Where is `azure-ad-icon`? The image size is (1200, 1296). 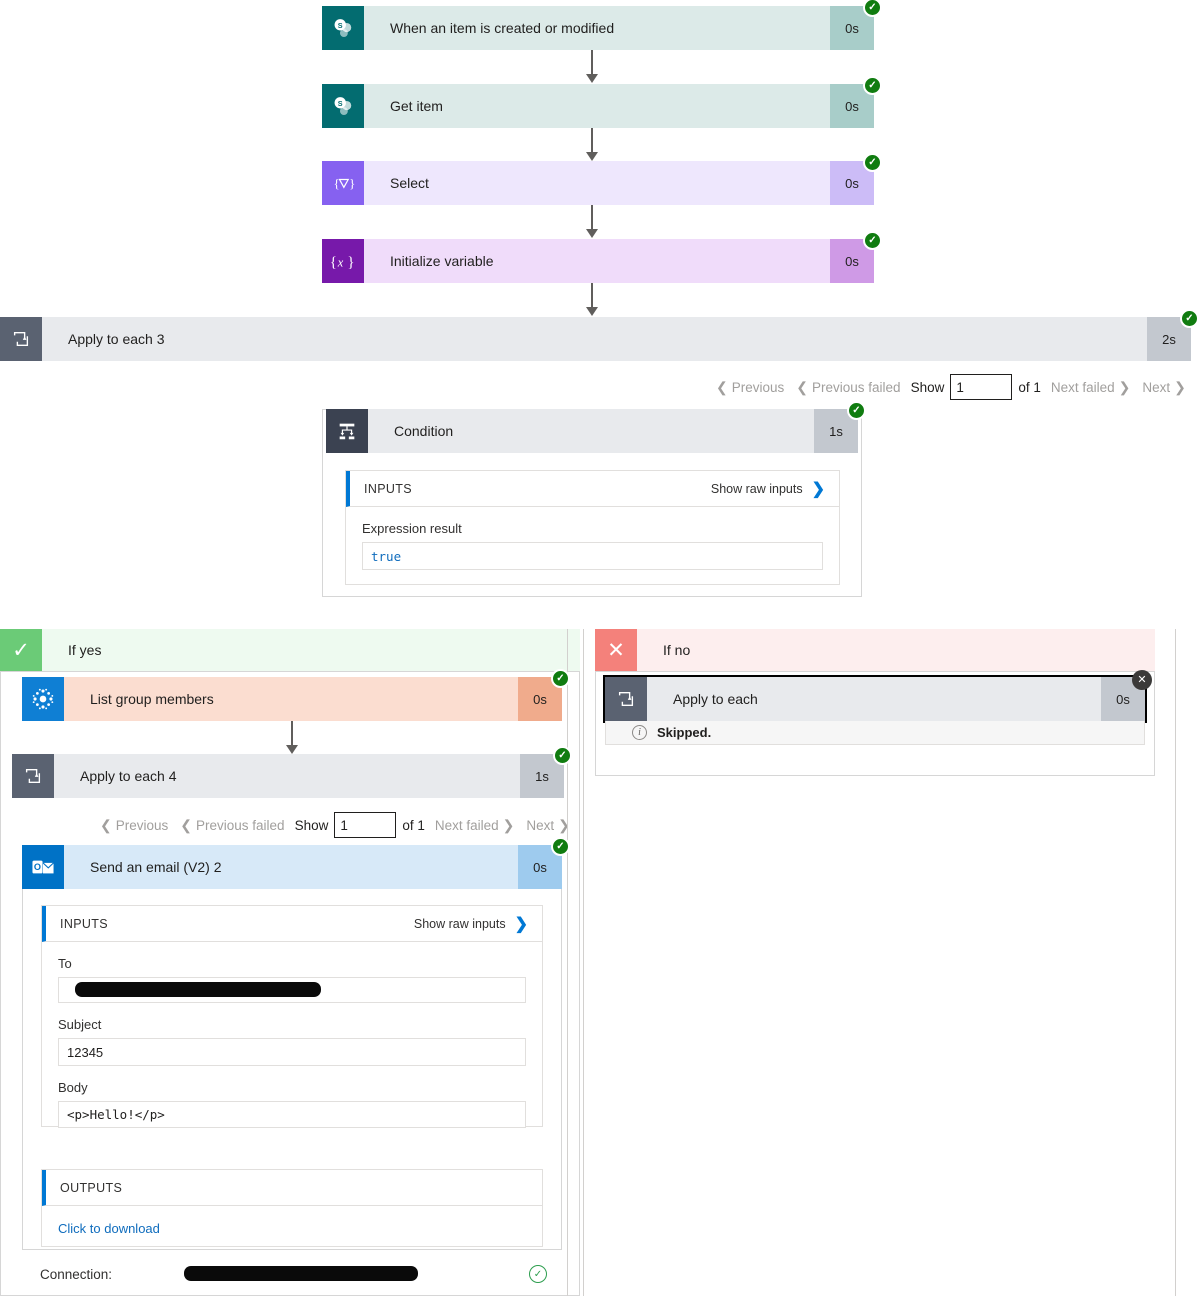 azure-ad-icon is located at coordinates (43, 699).